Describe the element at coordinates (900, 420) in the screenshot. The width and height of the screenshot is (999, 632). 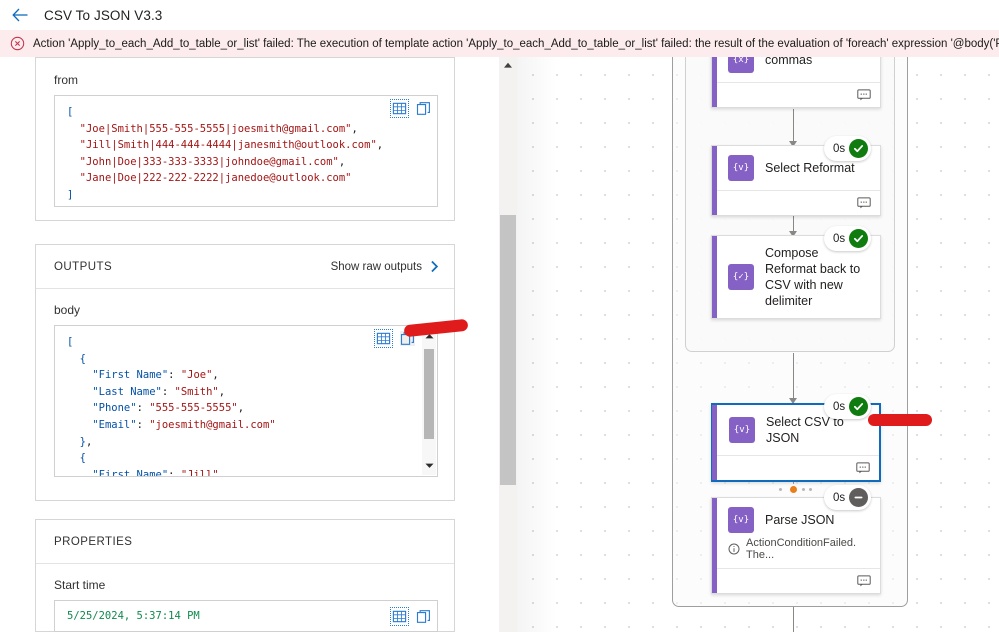
I see `annotation-stroke-selected-node` at that location.